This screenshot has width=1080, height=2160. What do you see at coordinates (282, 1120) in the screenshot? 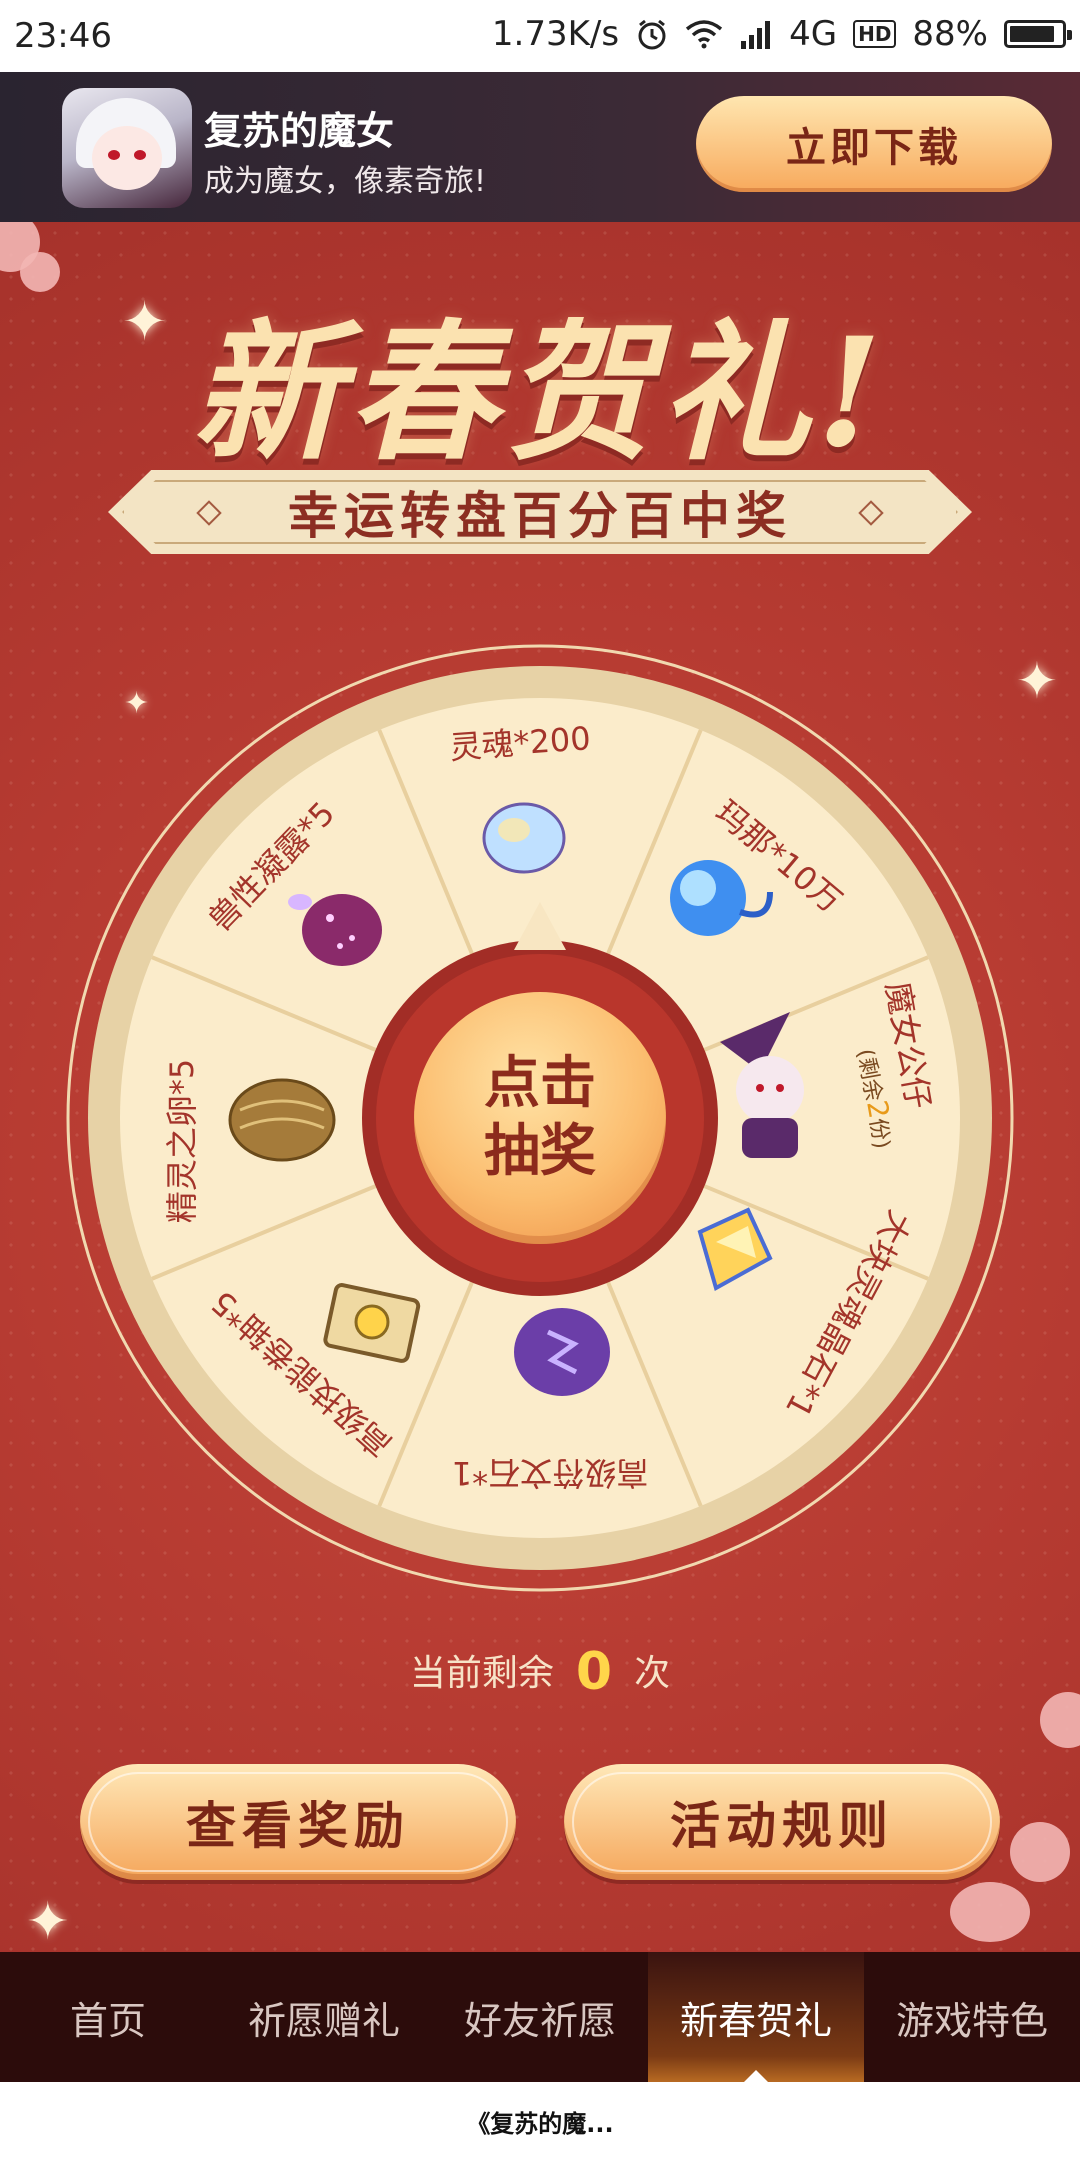
I see `spirit-egg-icon` at bounding box center [282, 1120].